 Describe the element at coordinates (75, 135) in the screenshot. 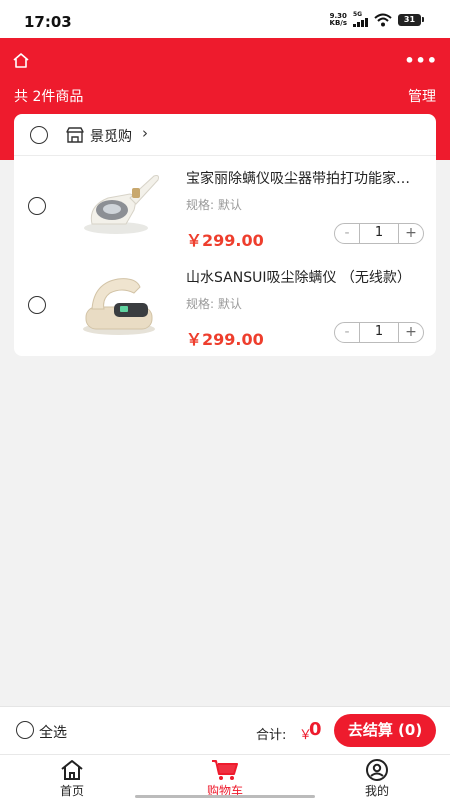

I see `store-icon` at that location.